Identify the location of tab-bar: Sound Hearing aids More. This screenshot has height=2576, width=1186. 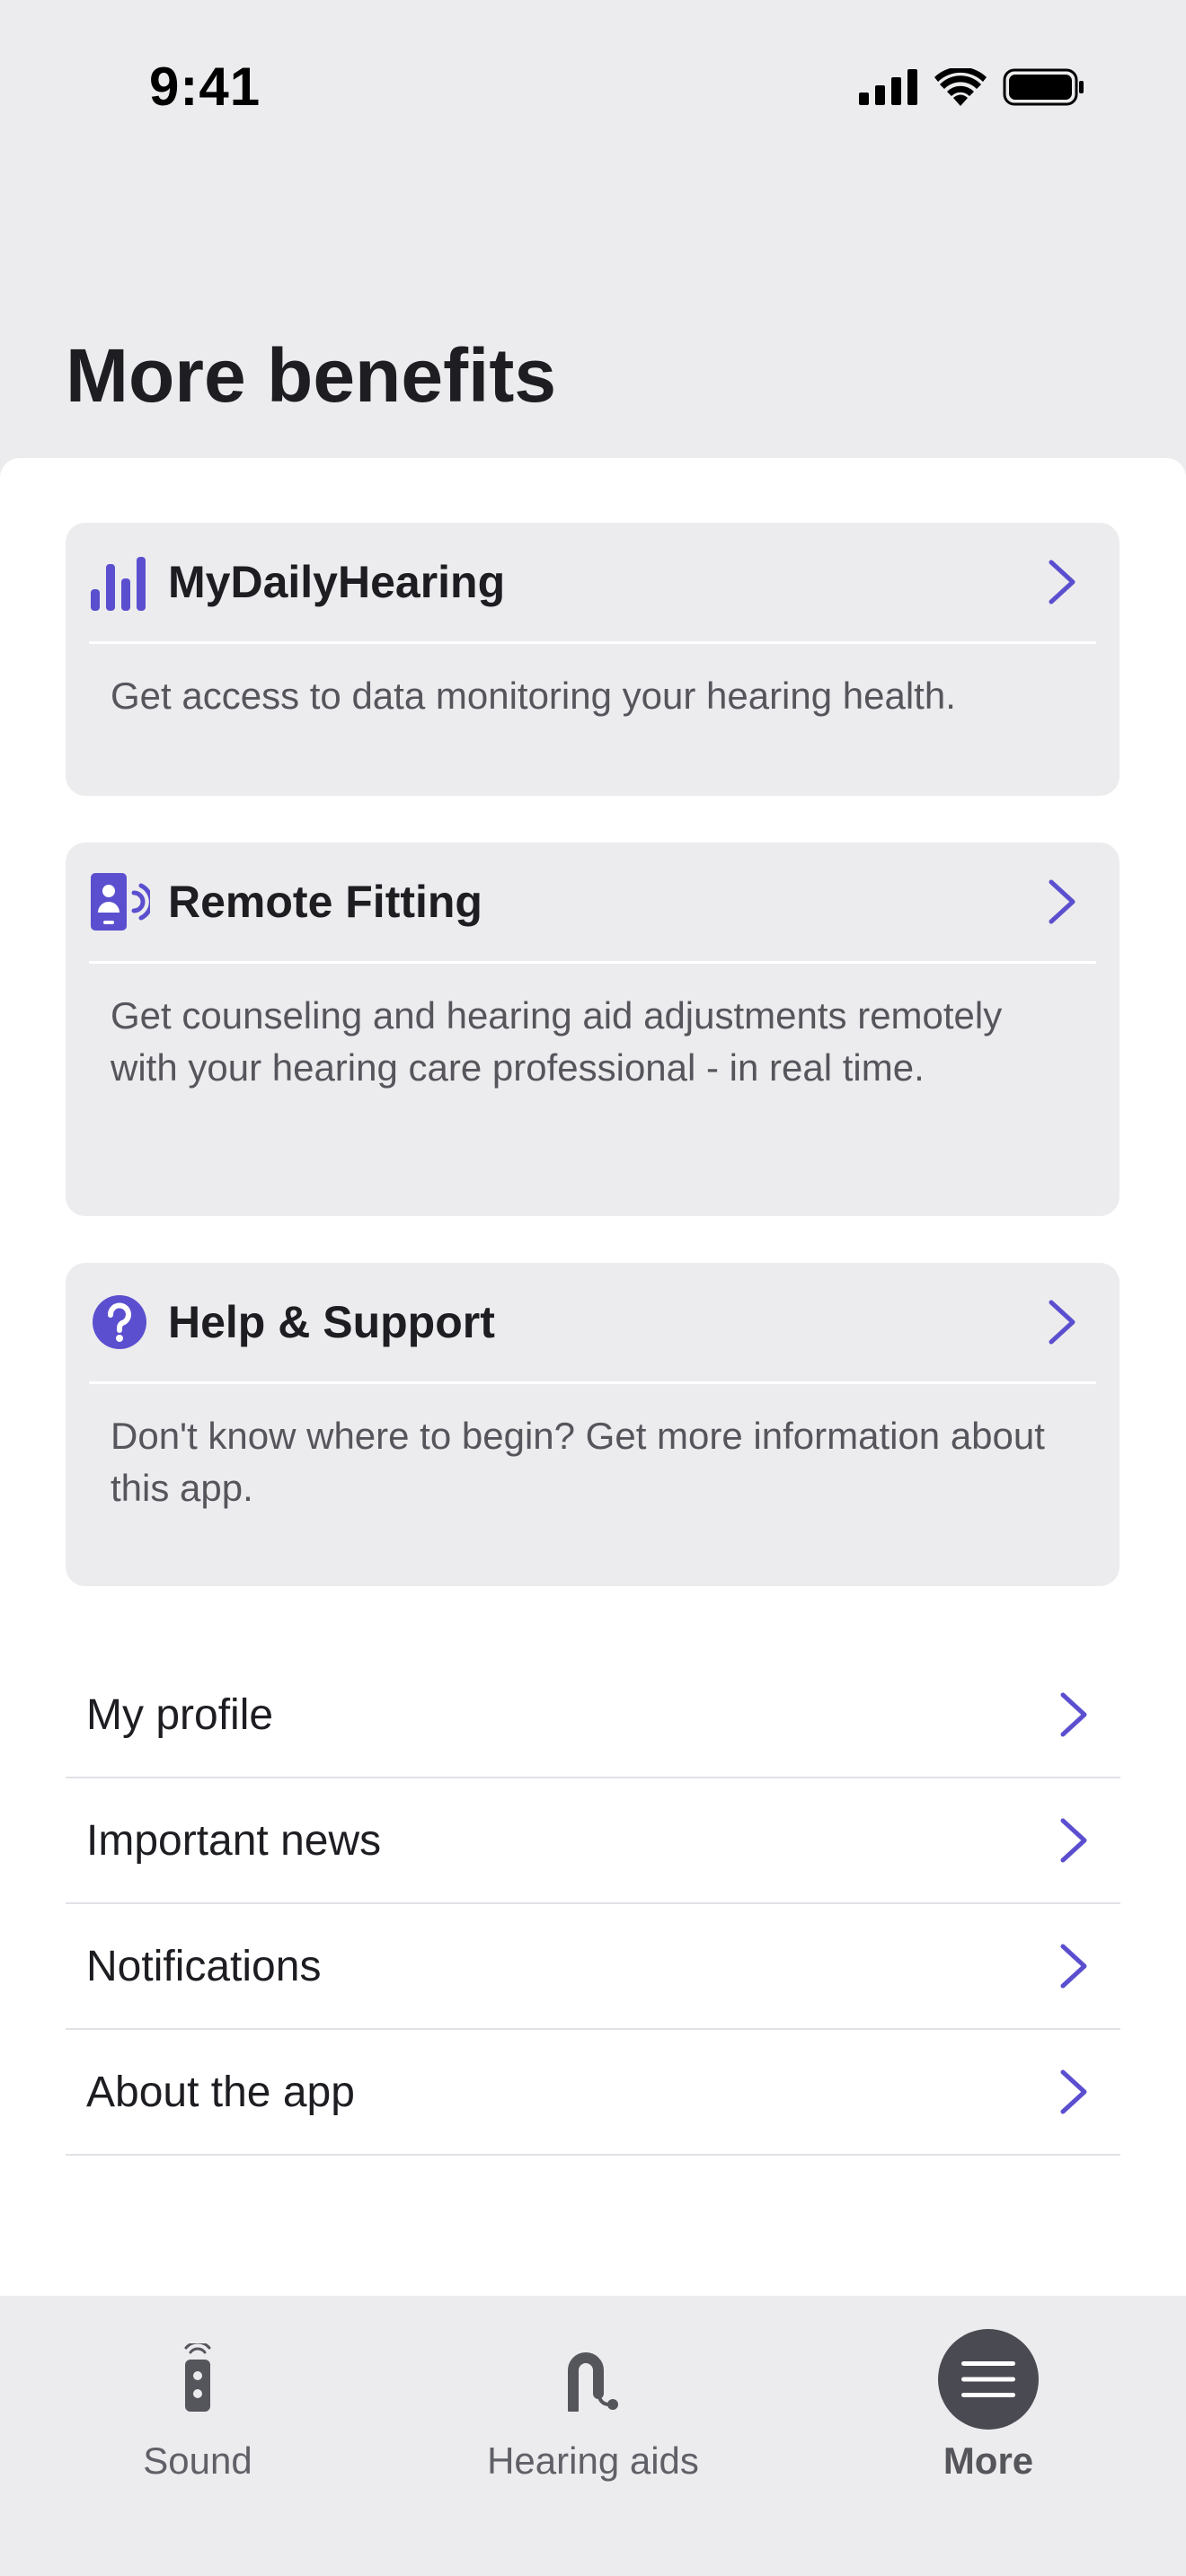
(593, 2436).